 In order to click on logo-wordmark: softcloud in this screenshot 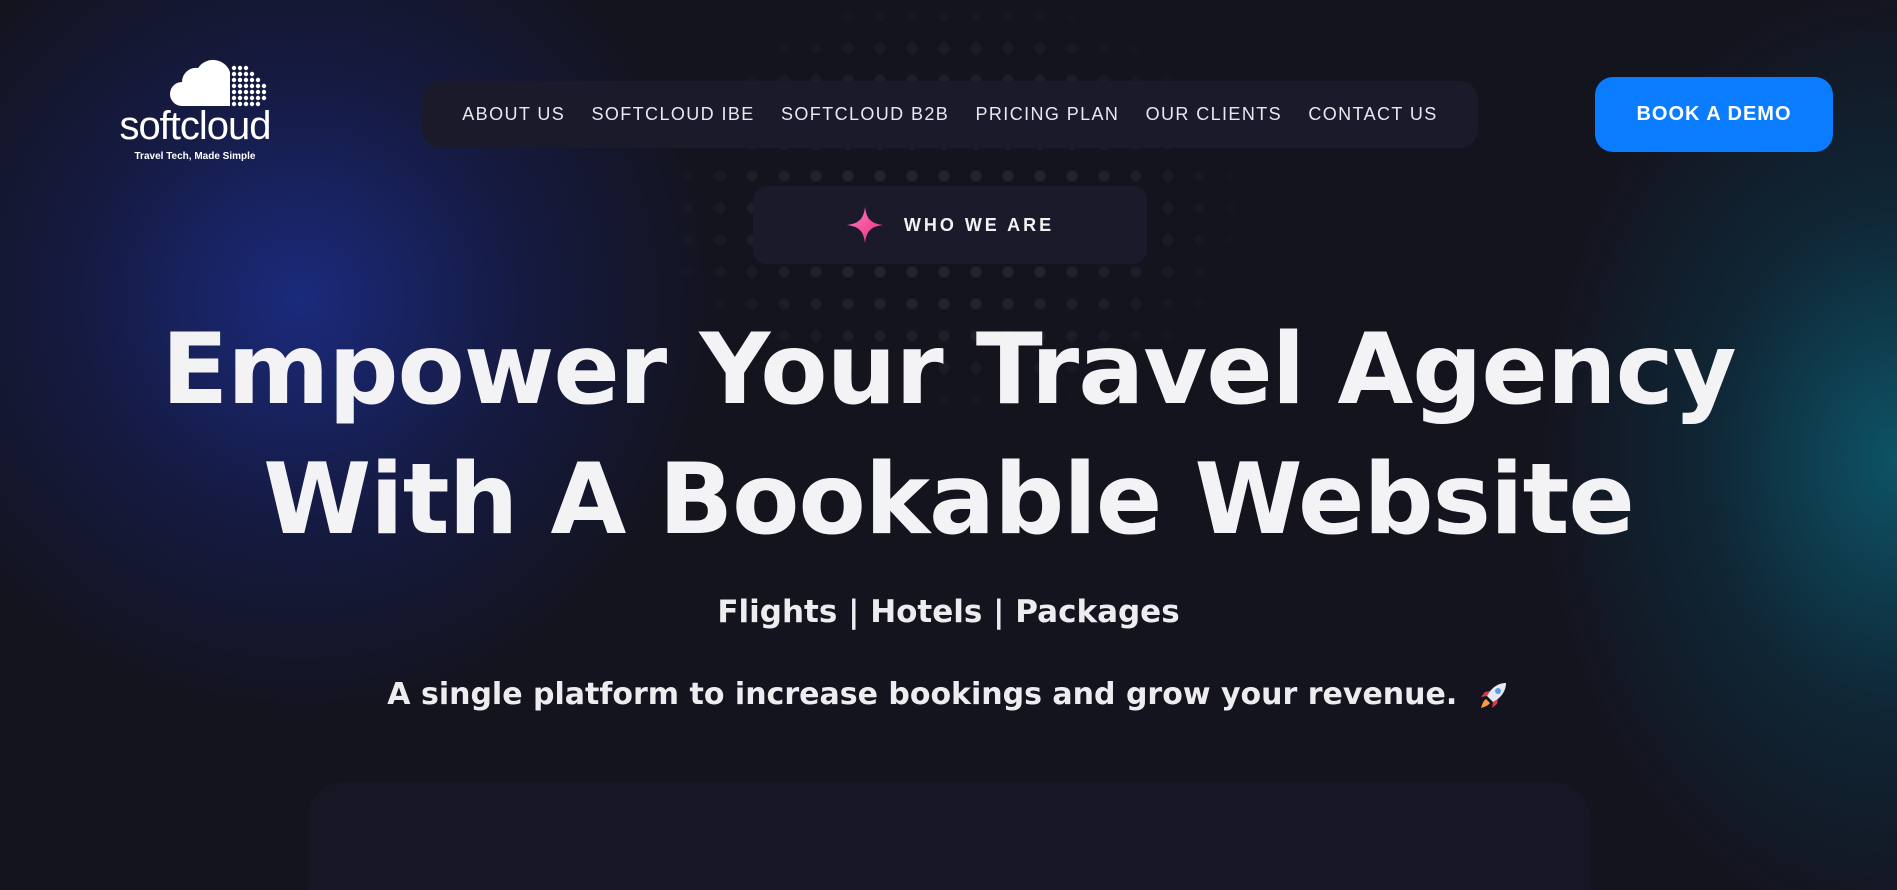, I will do `click(195, 126)`.